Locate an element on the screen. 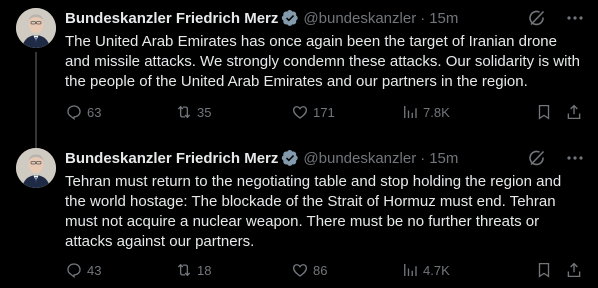 The height and width of the screenshot is (288, 598). like-button: 86 is located at coordinates (309, 270).